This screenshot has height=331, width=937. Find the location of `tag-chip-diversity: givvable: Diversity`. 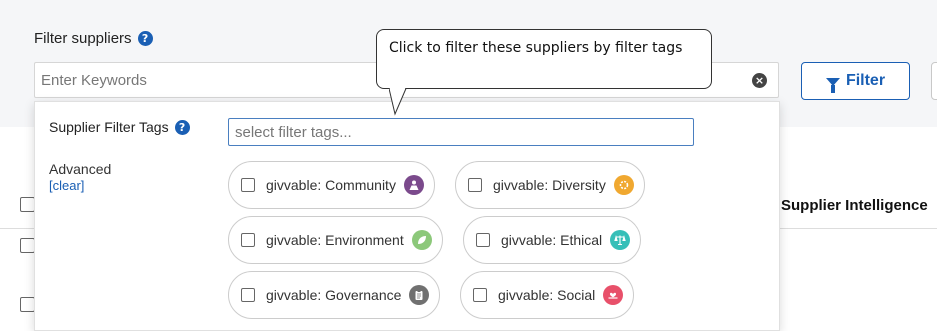

tag-chip-diversity: givvable: Diversity is located at coordinates (550, 185).